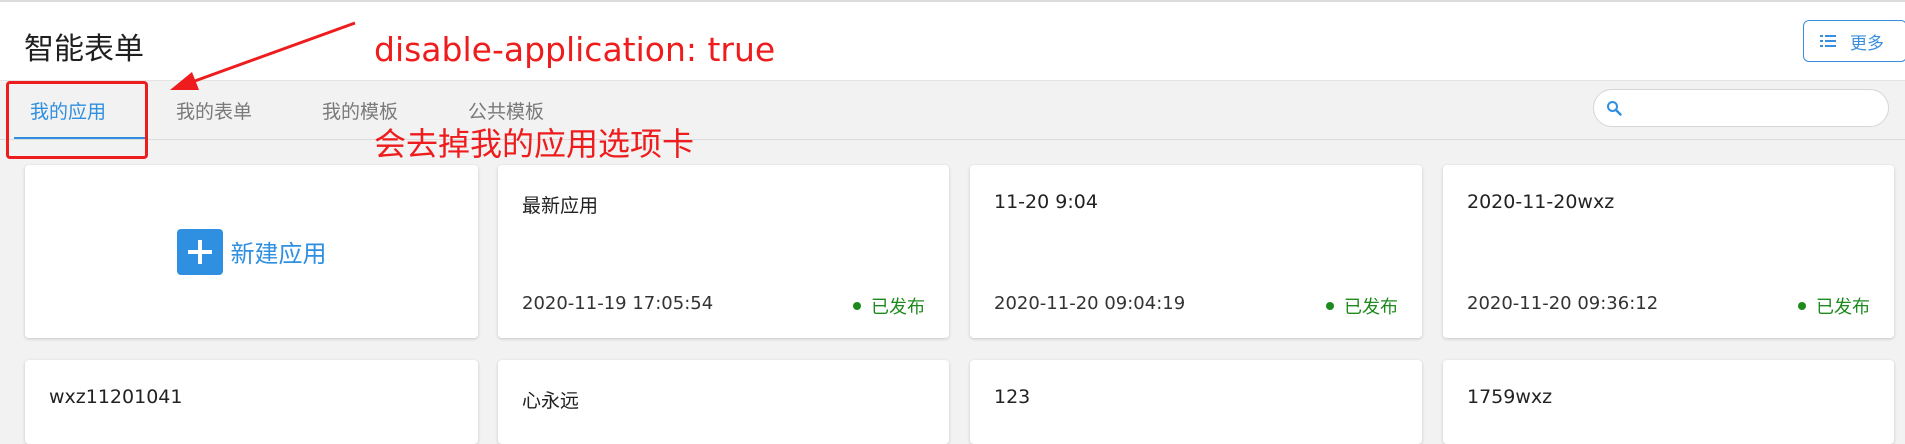 The width and height of the screenshot is (1905, 444). What do you see at coordinates (560, 206) in the screenshot?
I see `app-title: 最新应用` at bounding box center [560, 206].